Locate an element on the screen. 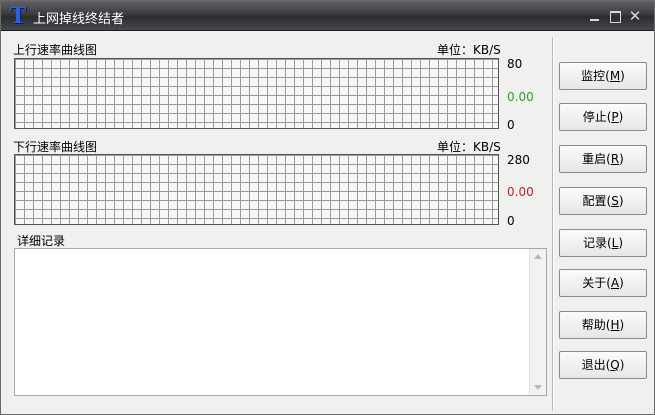  maximize-icon is located at coordinates (615, 16).